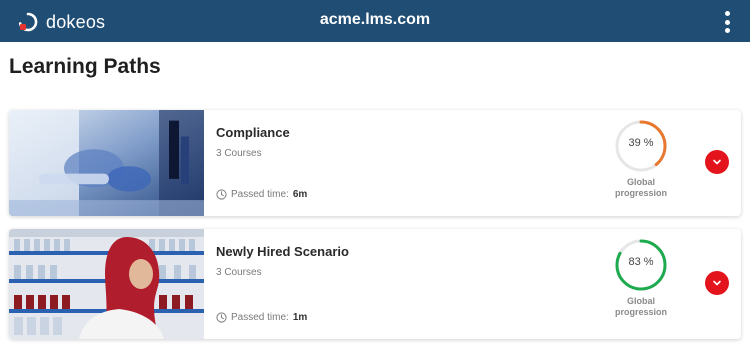 The image size is (750, 344). I want to click on top-bar: dokeos acme.lms.com, so click(375, 21).